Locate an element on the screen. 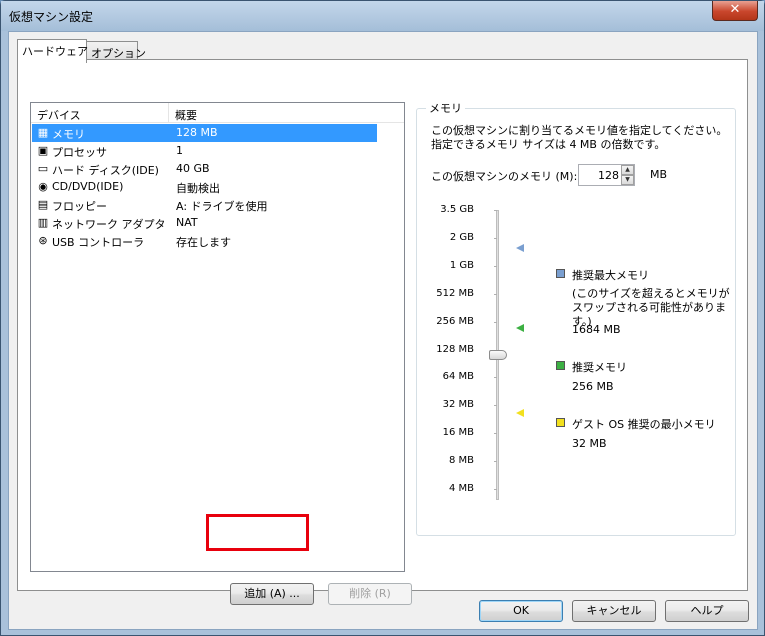 The height and width of the screenshot is (636, 765). device-summary: A: ドライブを使用 is located at coordinates (222, 206).